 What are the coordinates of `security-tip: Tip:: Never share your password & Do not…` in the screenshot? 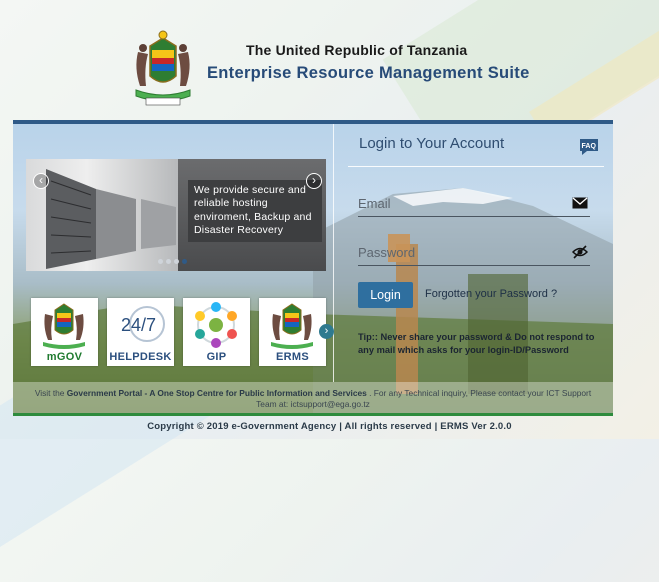 It's located at (476, 343).